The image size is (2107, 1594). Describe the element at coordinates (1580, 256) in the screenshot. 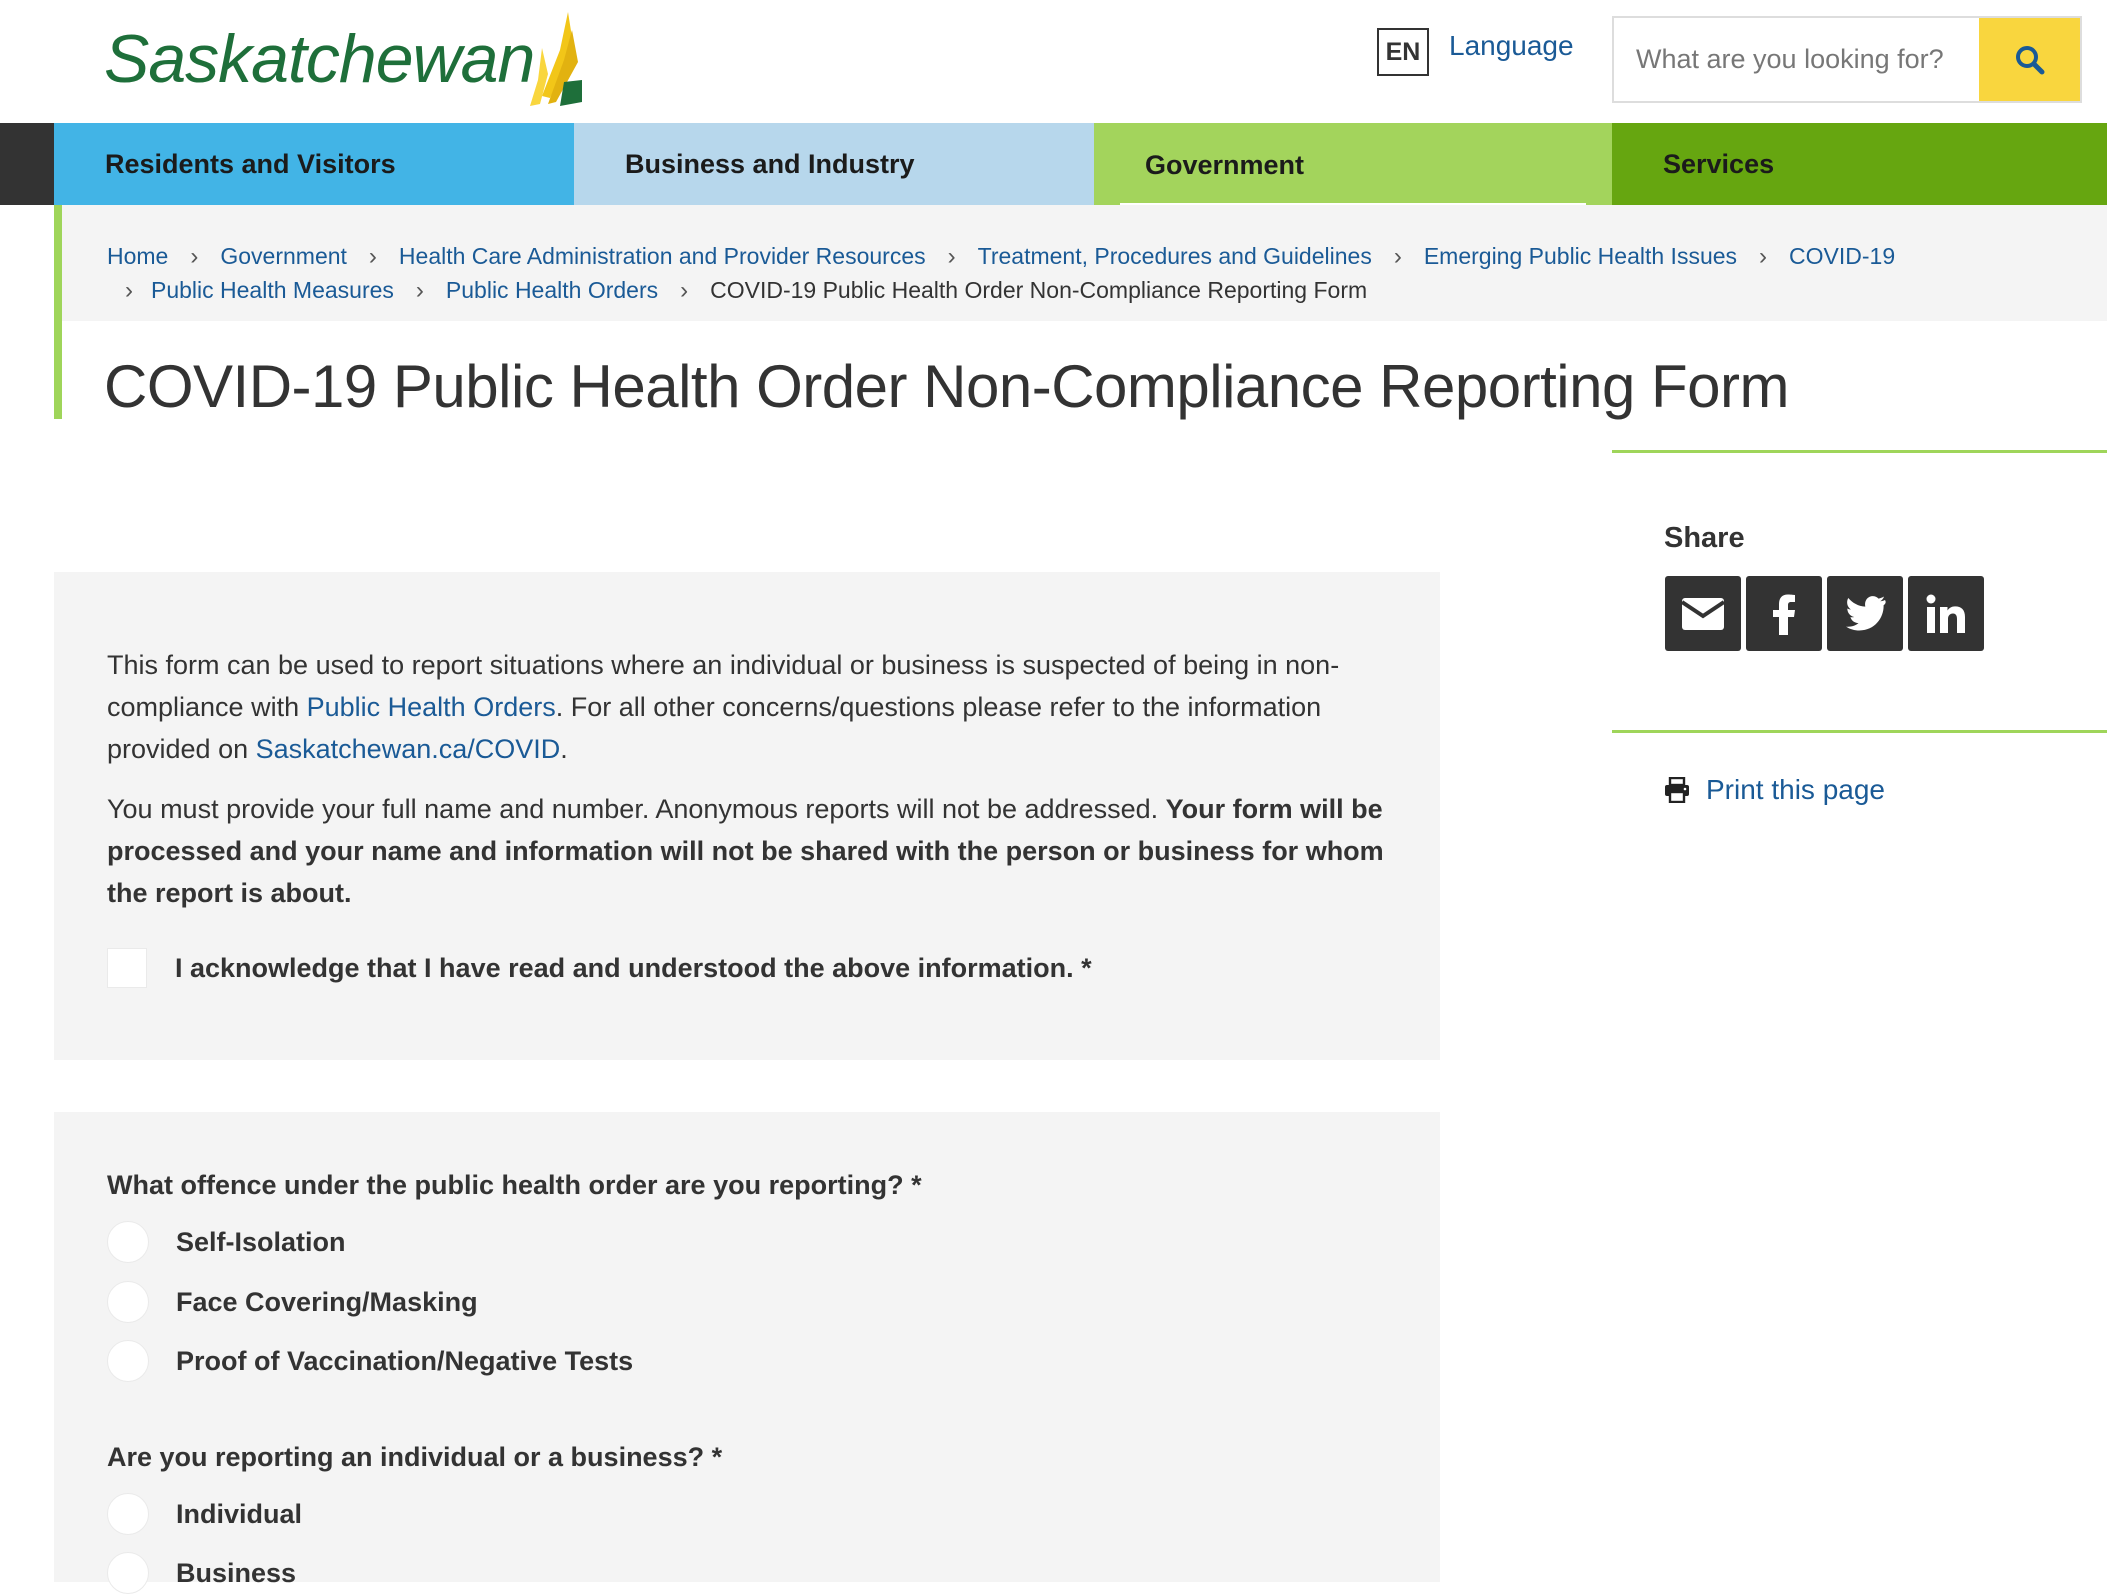

I see `breadcrumb-link: Emerging Public Health Issues` at that location.